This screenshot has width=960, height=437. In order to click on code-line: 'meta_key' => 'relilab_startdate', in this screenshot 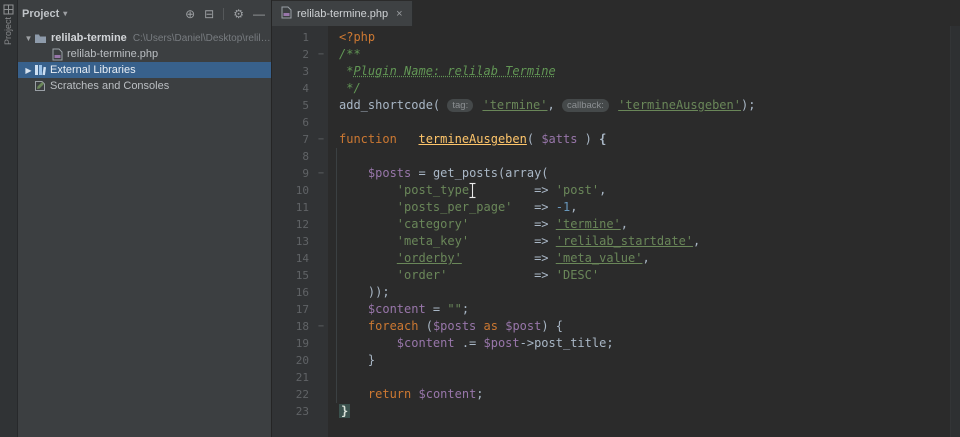, I will do `click(644, 241)`.